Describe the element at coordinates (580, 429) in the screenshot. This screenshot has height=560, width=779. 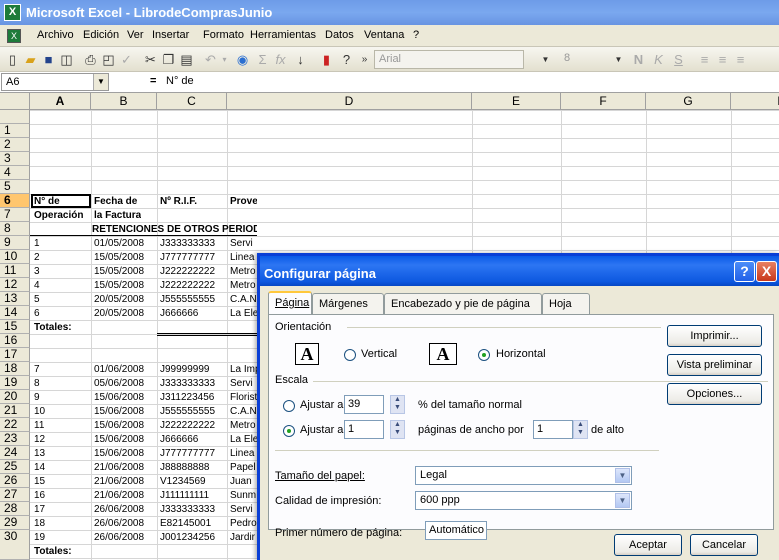
I see `alto-spinner: ▲ ▼` at that location.